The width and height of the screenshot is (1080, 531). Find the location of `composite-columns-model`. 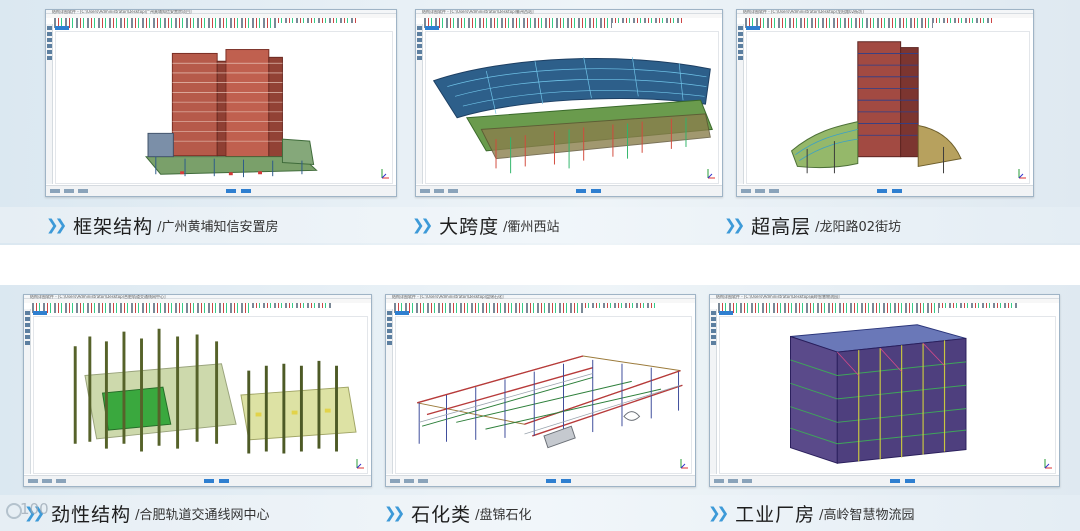

composite-columns-model is located at coordinates (215, 391).